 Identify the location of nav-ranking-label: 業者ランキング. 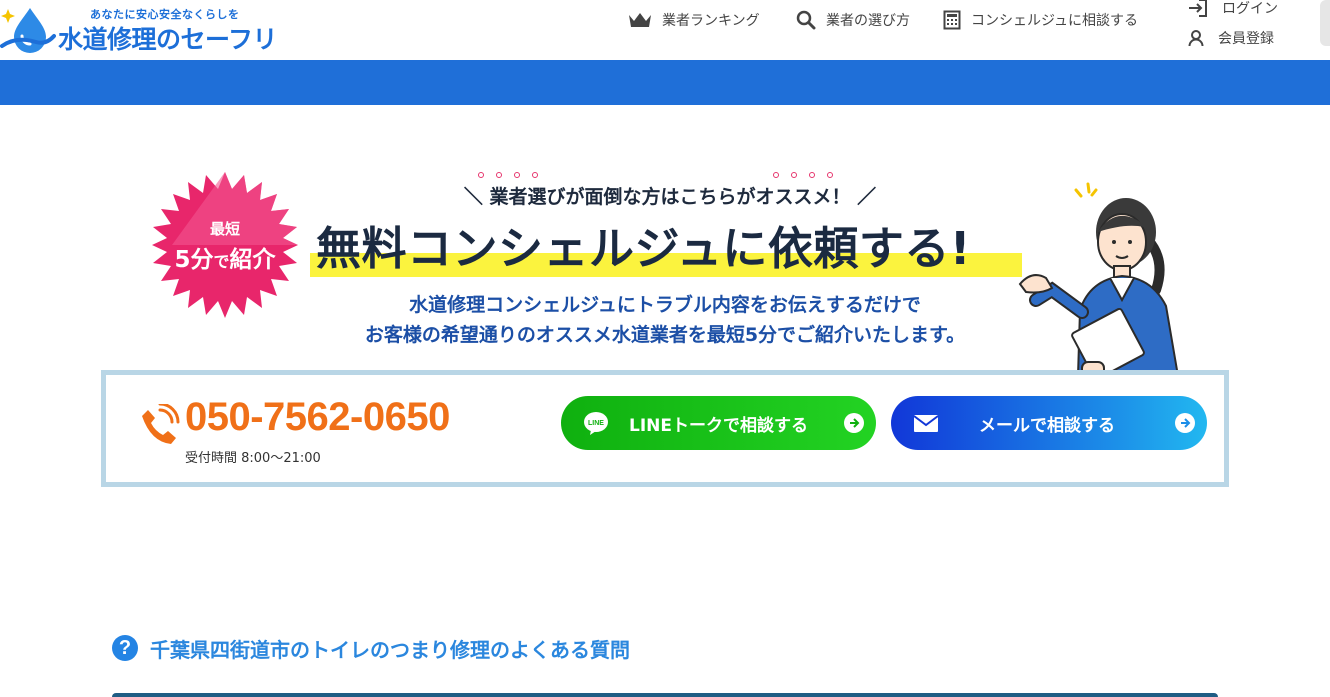
(711, 21).